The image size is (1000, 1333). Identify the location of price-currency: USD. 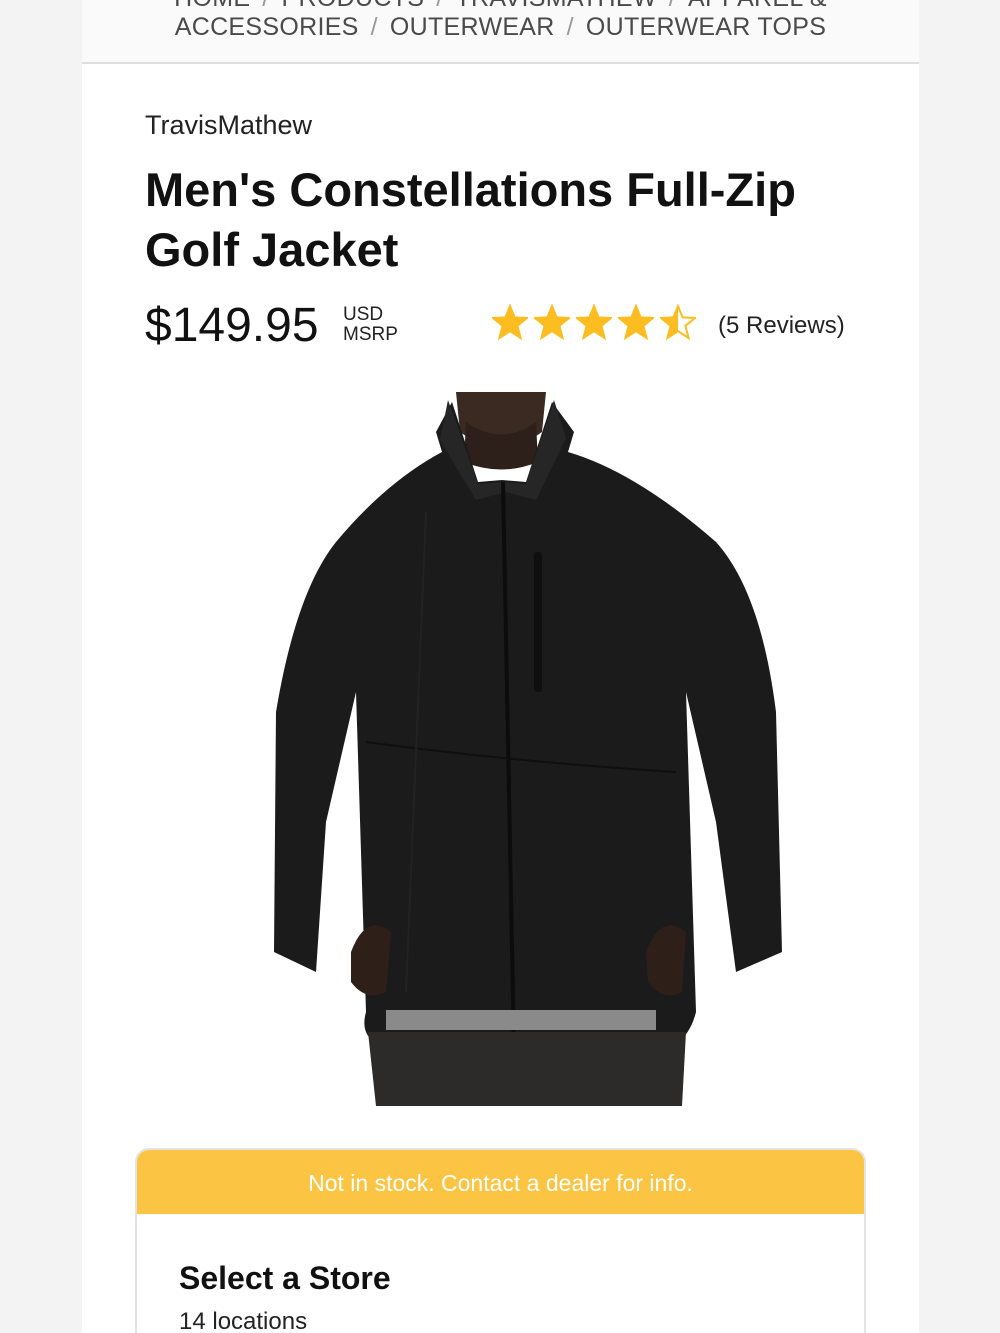
(363, 314).